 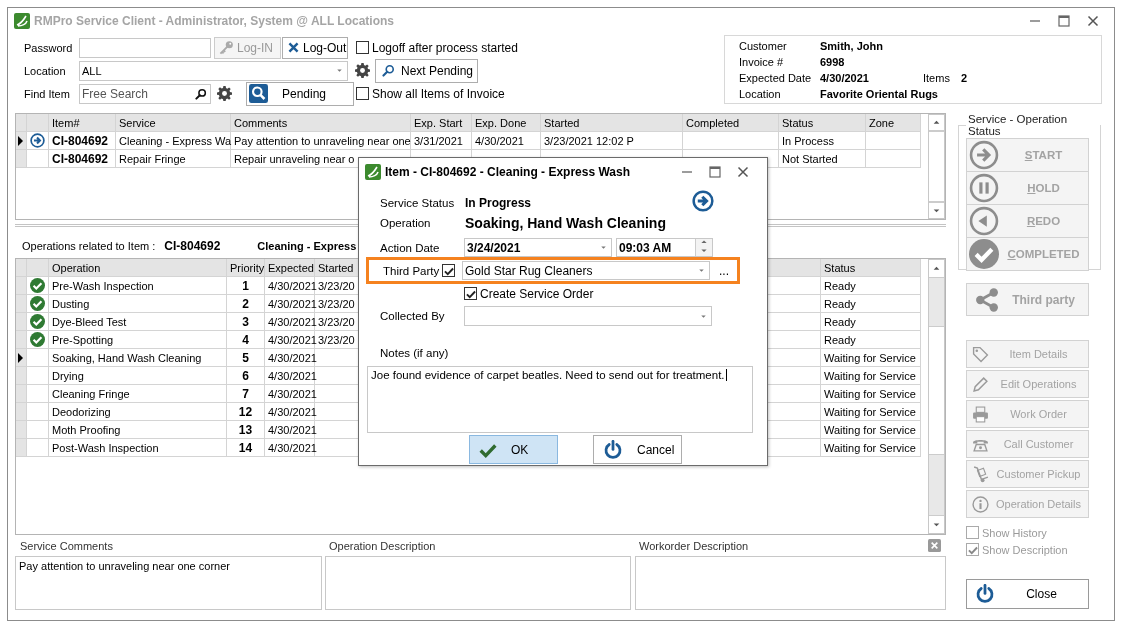 What do you see at coordinates (168, 583) in the screenshot?
I see `text-area: Pay attention to unraveling near one corner` at bounding box center [168, 583].